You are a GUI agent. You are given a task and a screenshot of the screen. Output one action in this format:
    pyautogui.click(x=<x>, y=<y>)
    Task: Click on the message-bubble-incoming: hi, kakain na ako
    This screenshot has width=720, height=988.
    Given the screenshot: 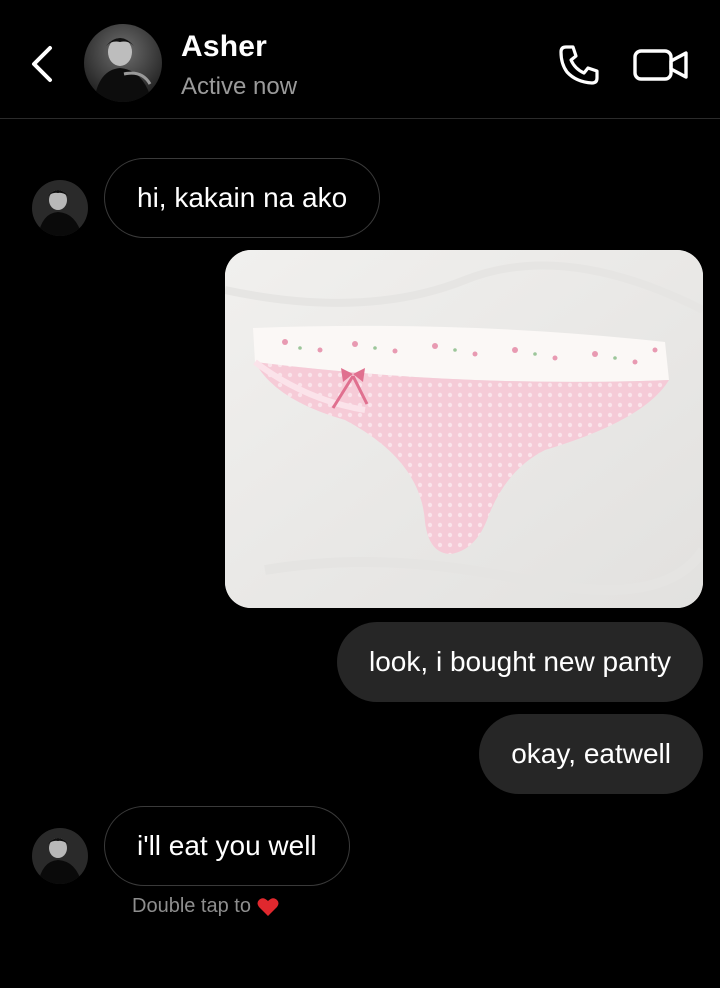 What is the action you would take?
    pyautogui.click(x=242, y=198)
    